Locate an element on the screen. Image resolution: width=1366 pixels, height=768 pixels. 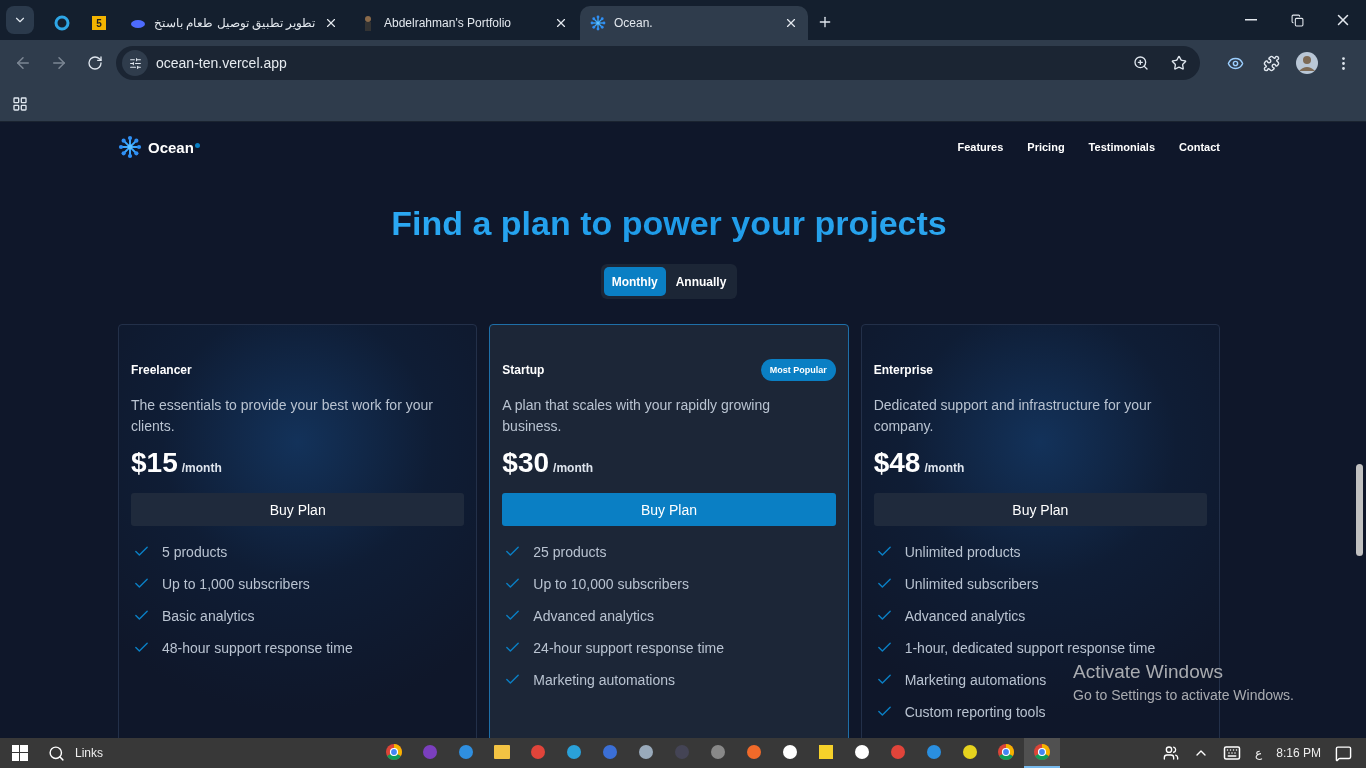
site-settings-button is located at coordinates (135, 63).